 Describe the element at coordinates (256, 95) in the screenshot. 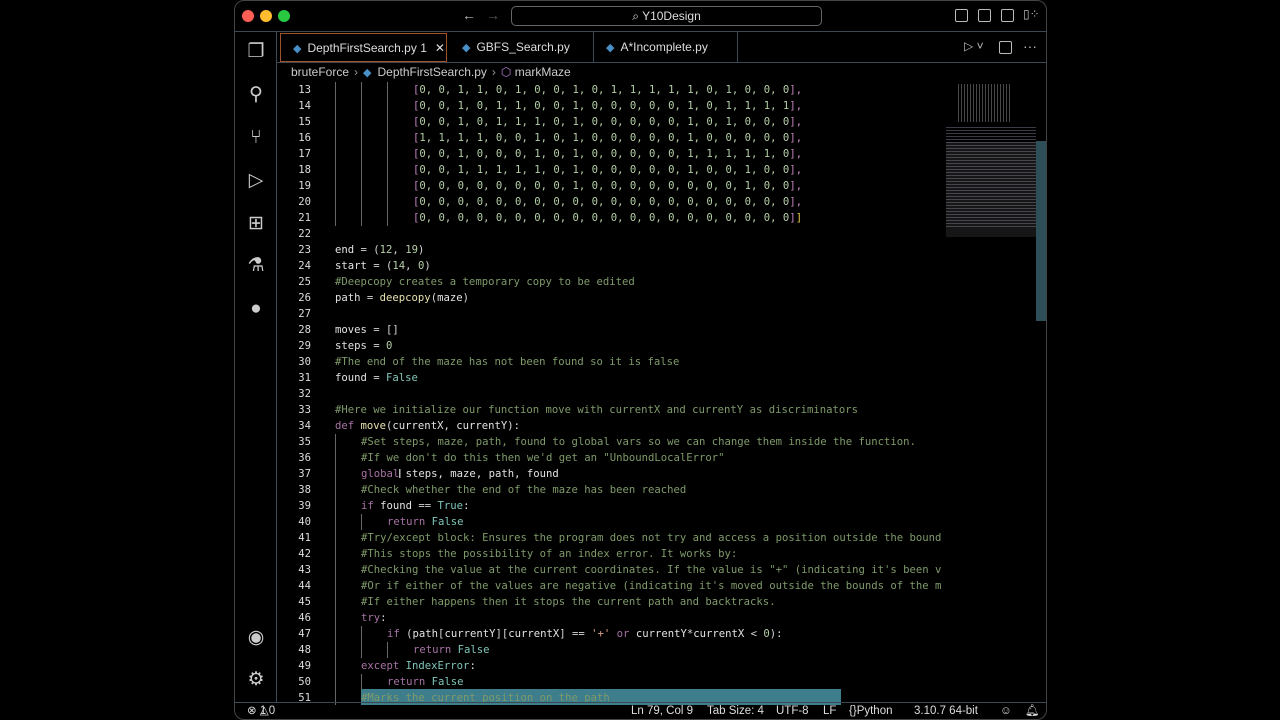

I see `search-icon: ⚲` at that location.